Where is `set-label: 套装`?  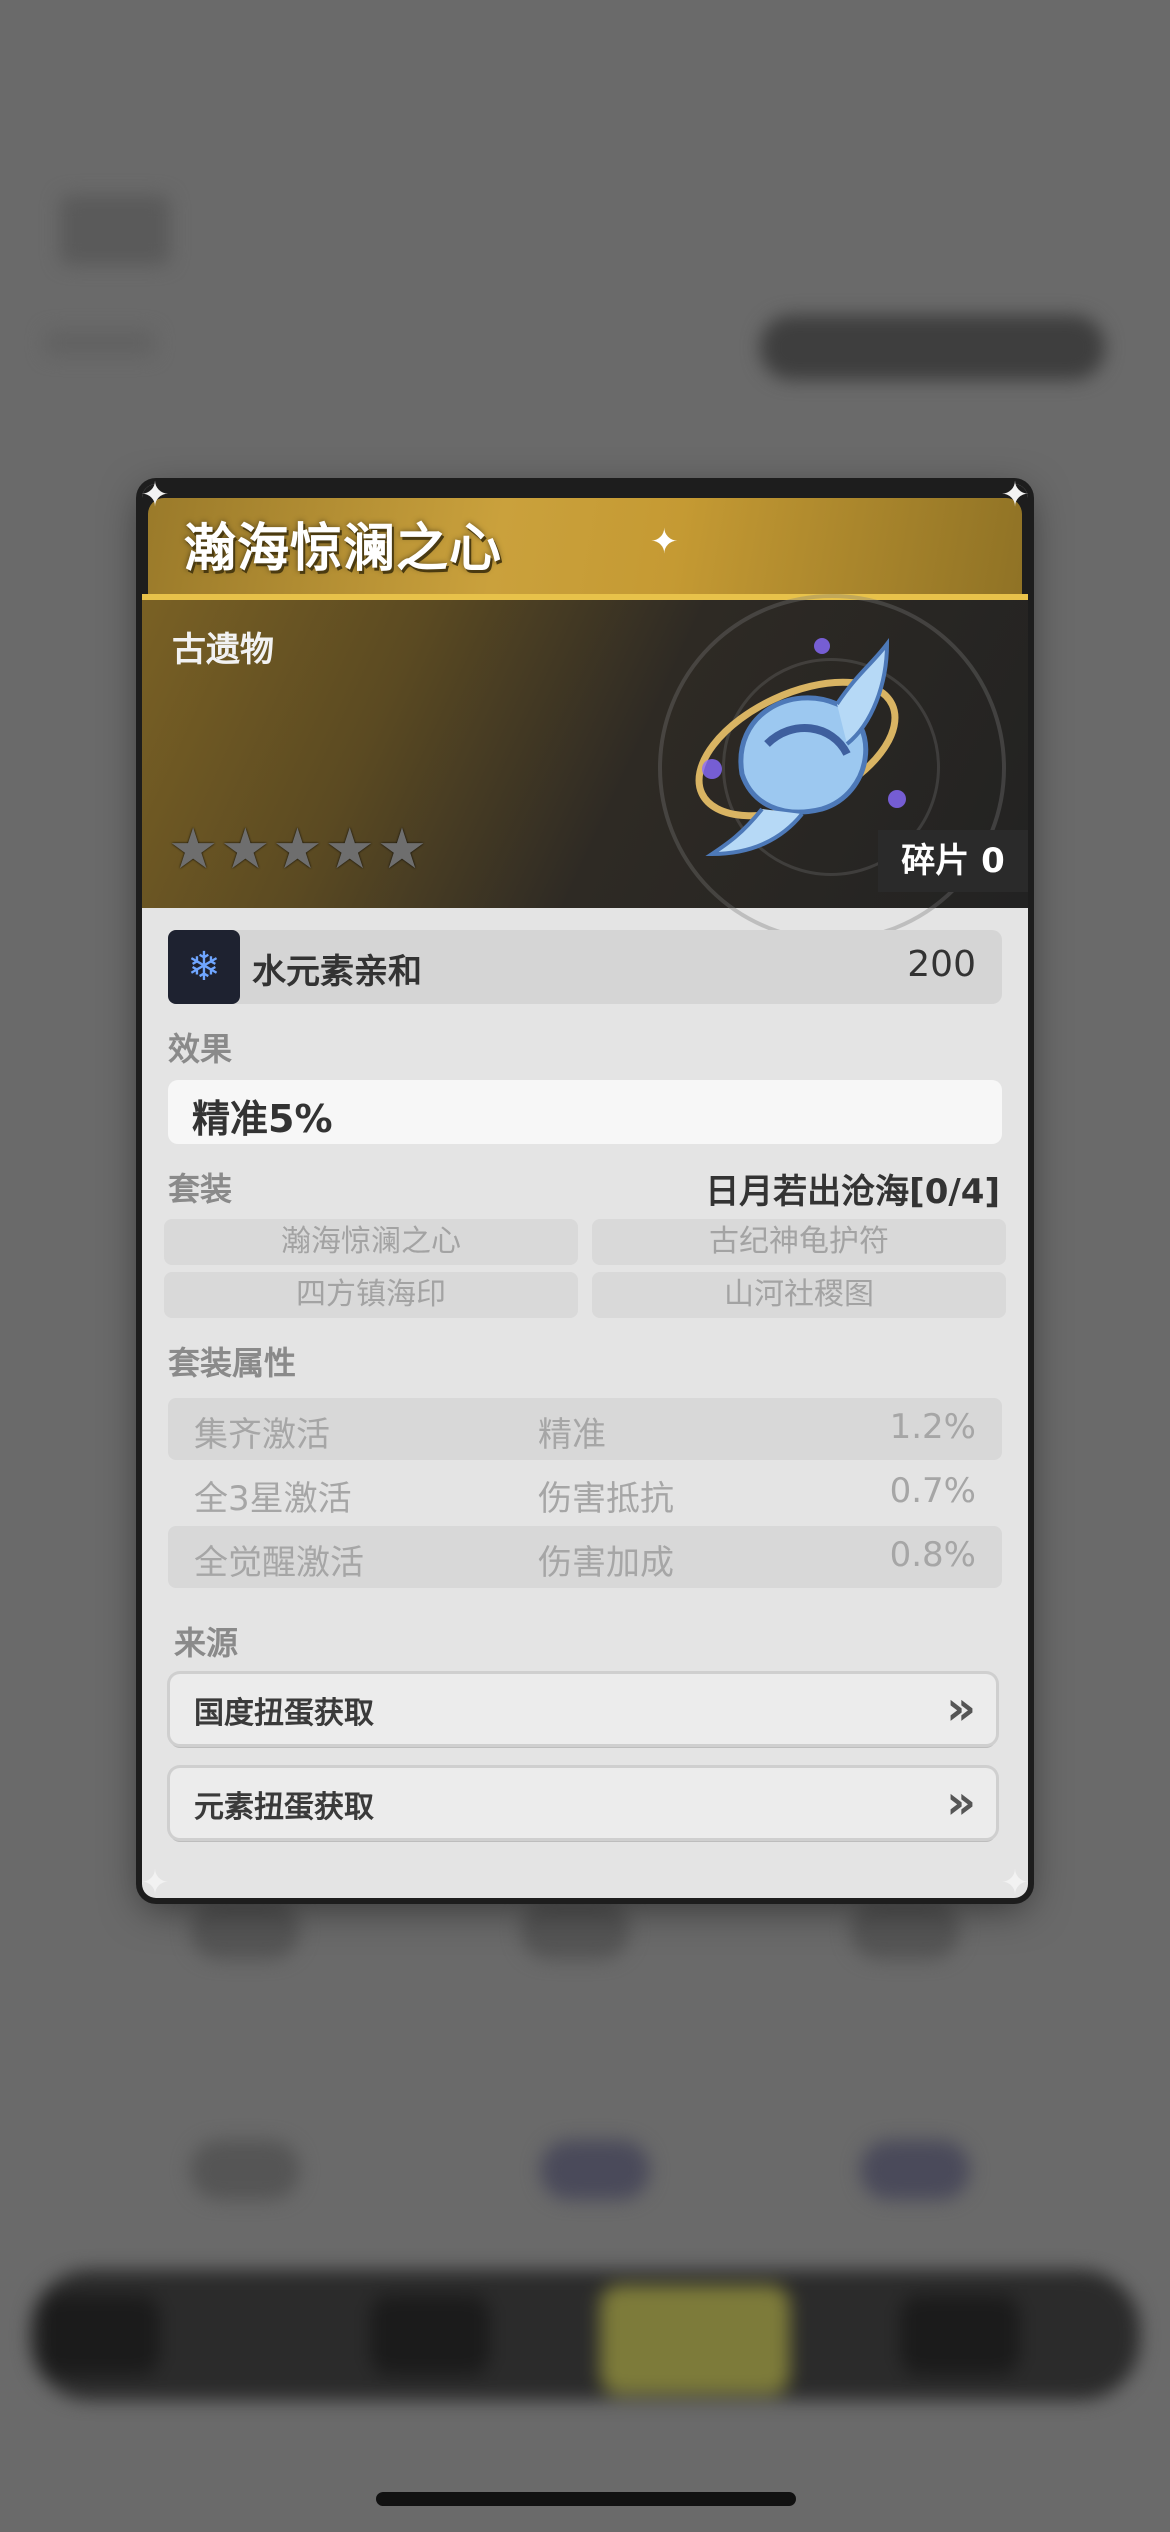
set-label: 套装 is located at coordinates (200, 1189).